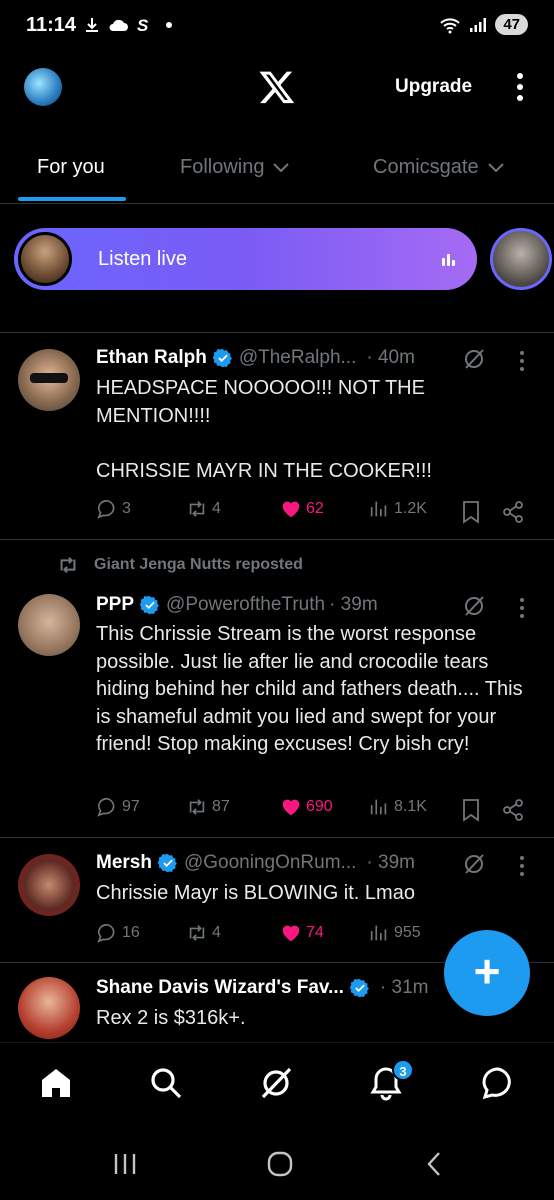  Describe the element at coordinates (51, 25) in the screenshot. I see `status-time: 11:14` at that location.